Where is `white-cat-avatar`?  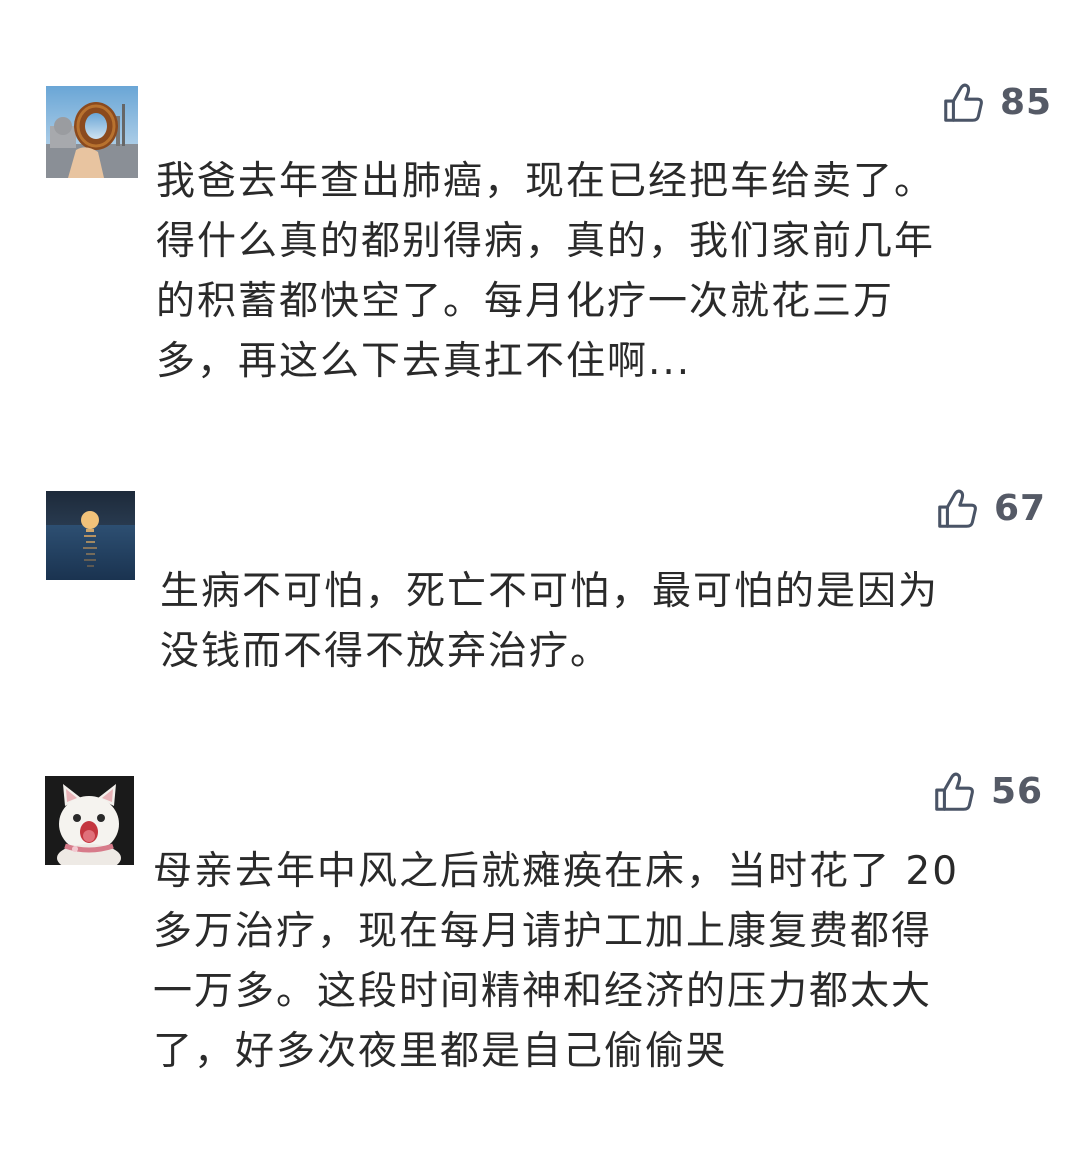
white-cat-avatar is located at coordinates (89, 820).